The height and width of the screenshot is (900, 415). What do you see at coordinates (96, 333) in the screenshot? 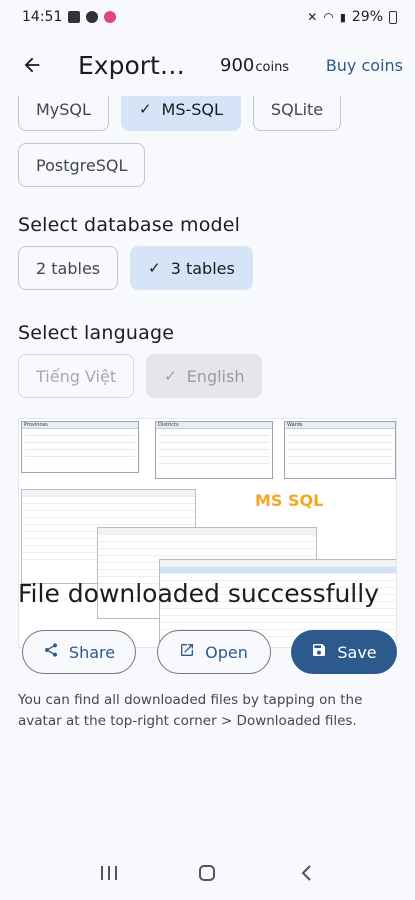
I see `section-title-language: Select language` at bounding box center [96, 333].